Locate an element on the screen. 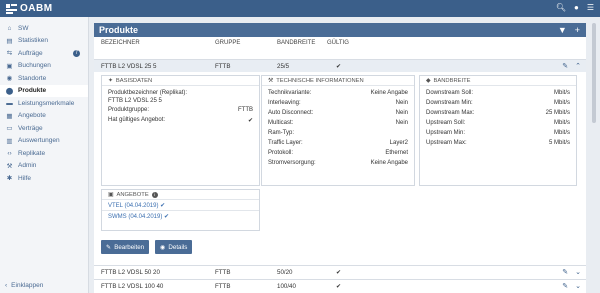 The width and height of the screenshot is (600, 293). sidebar-item-standorte: ◉ Standorte is located at coordinates (44, 78).